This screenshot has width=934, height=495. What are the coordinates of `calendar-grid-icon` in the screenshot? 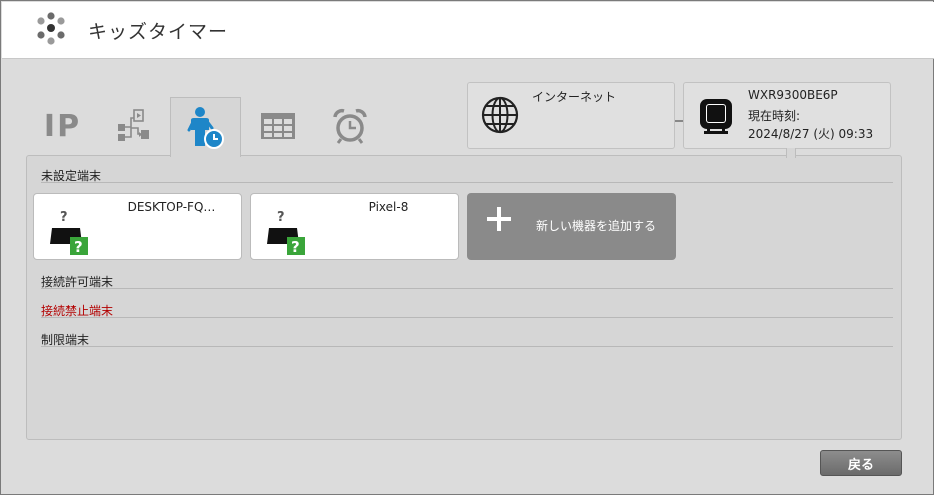 It's located at (277, 126).